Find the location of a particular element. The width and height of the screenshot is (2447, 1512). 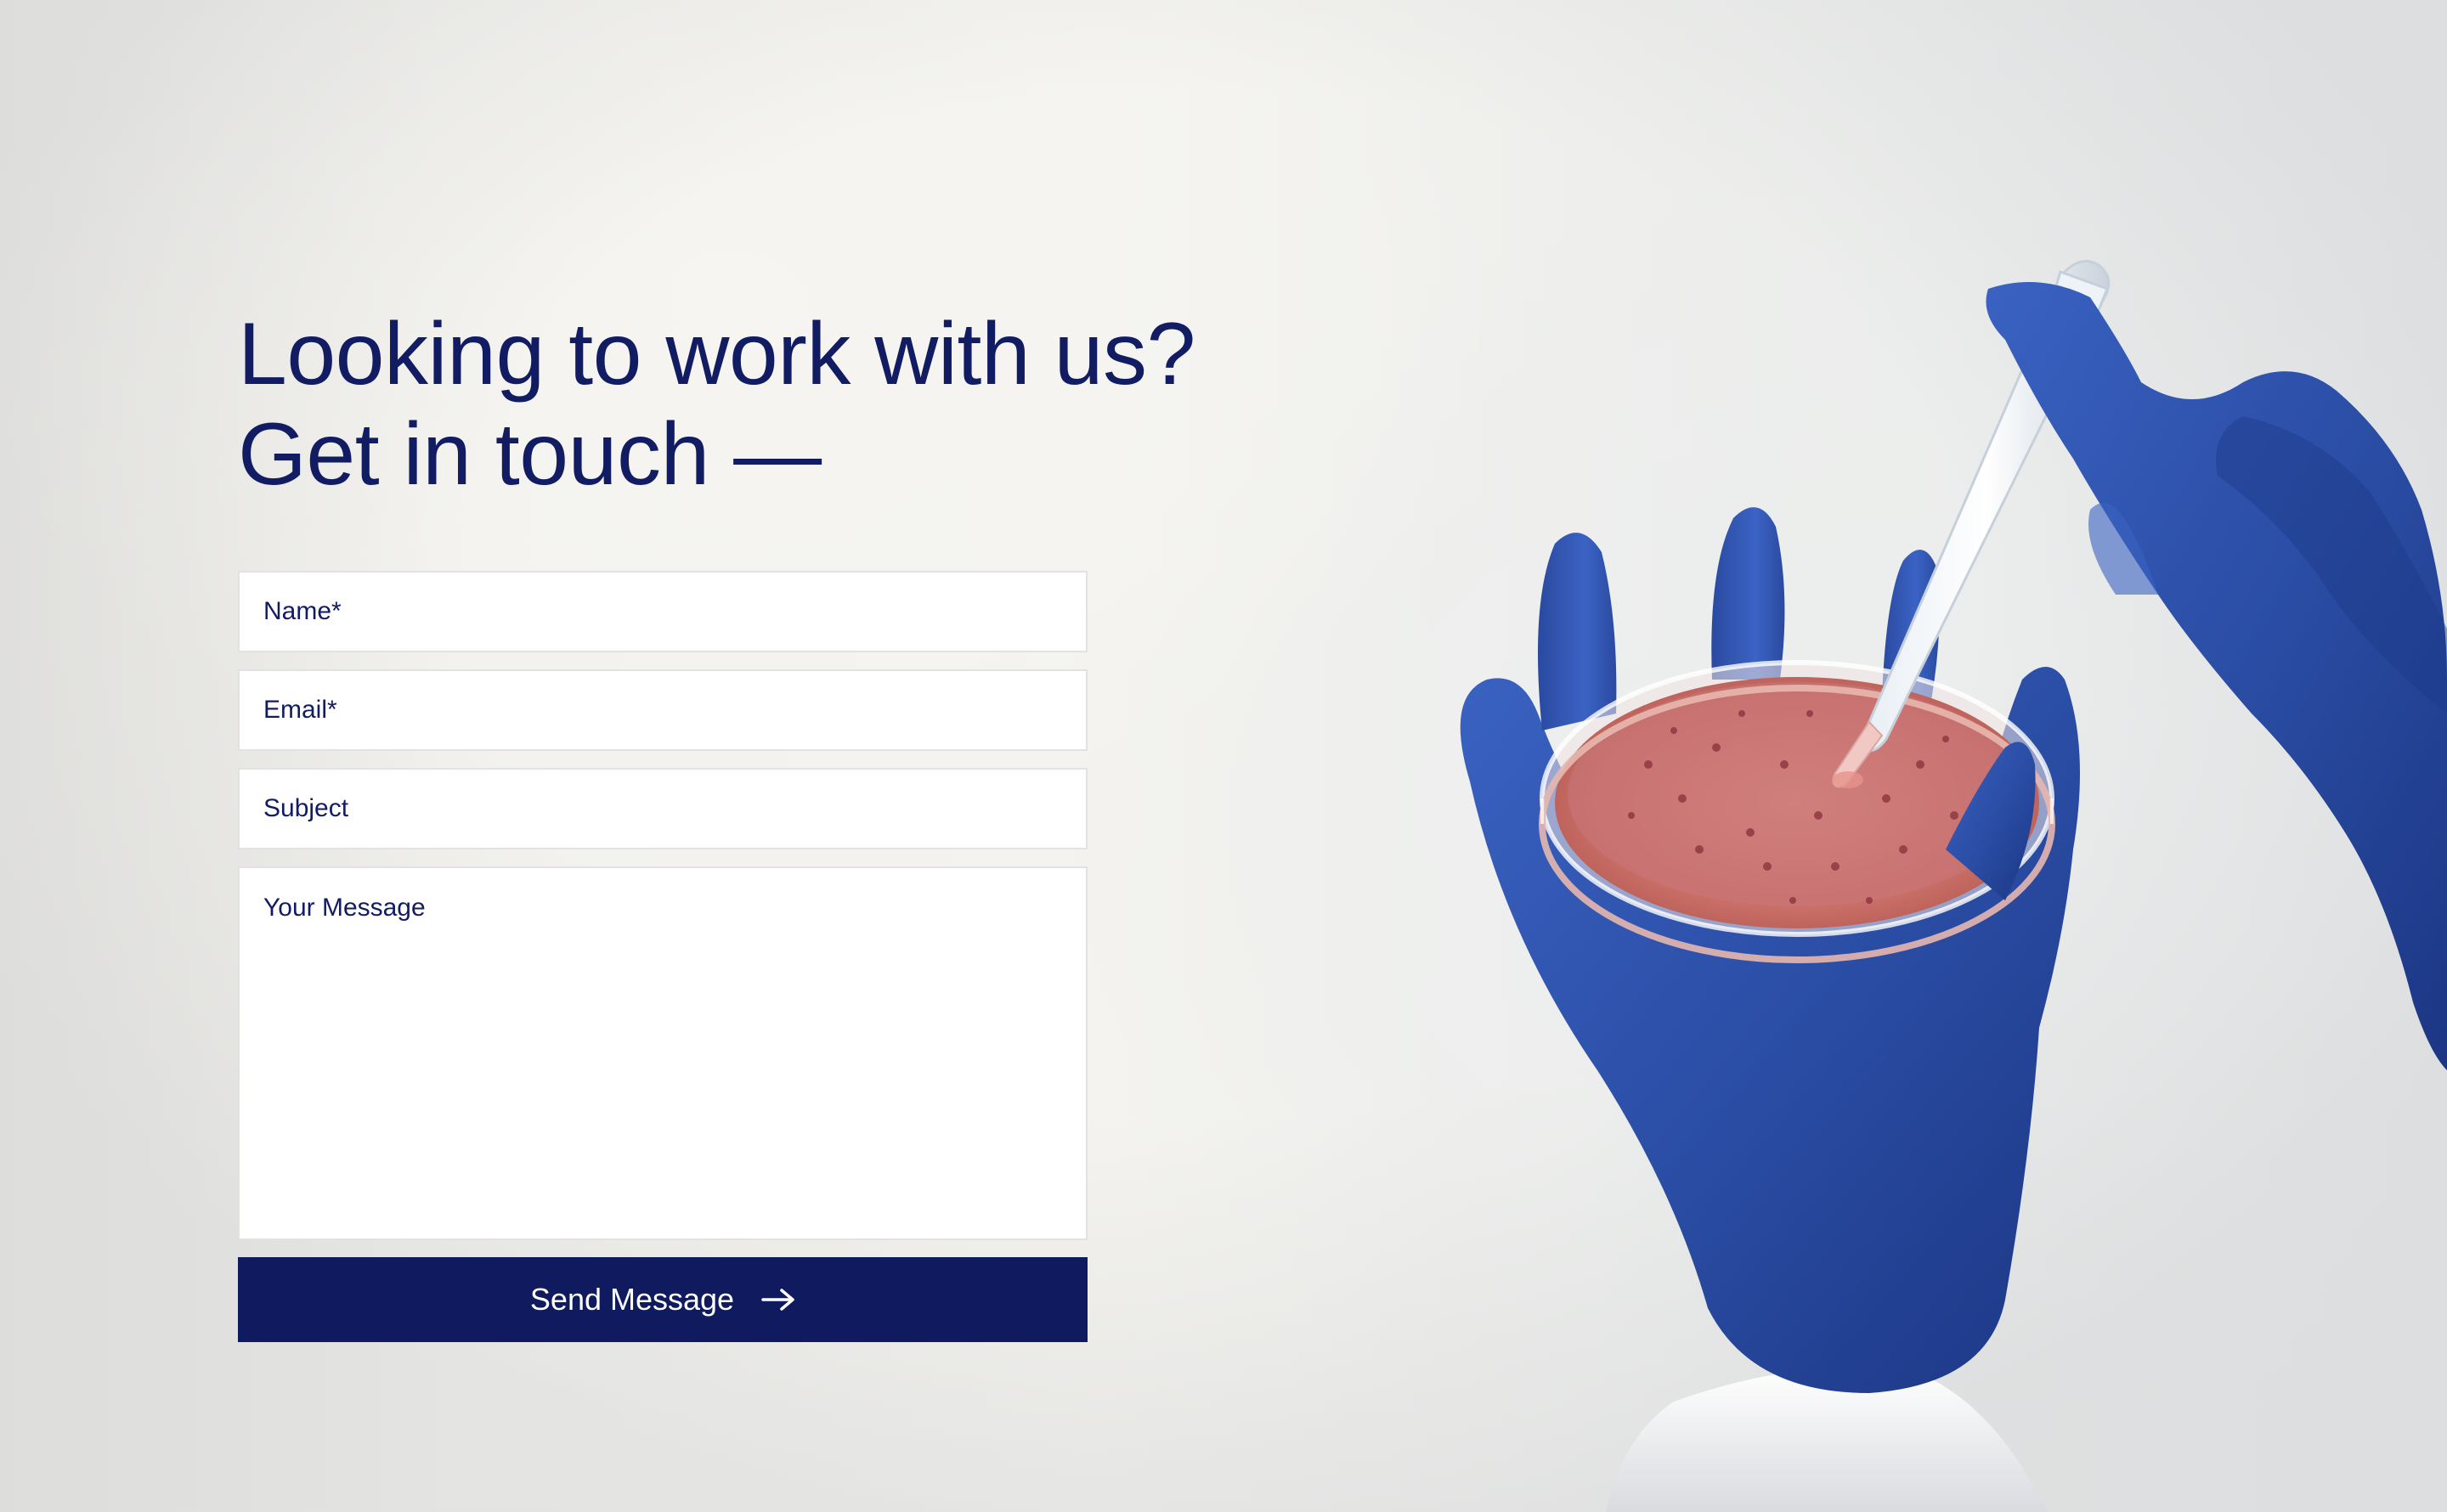

heading-line-1: Looking to work with us? is located at coordinates (716, 354).